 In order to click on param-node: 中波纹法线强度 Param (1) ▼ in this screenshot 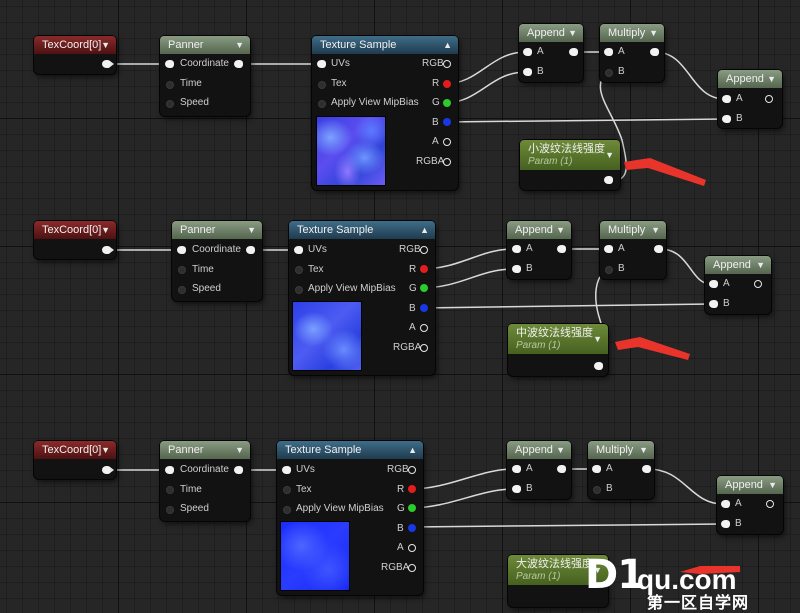, I will do `click(558, 350)`.